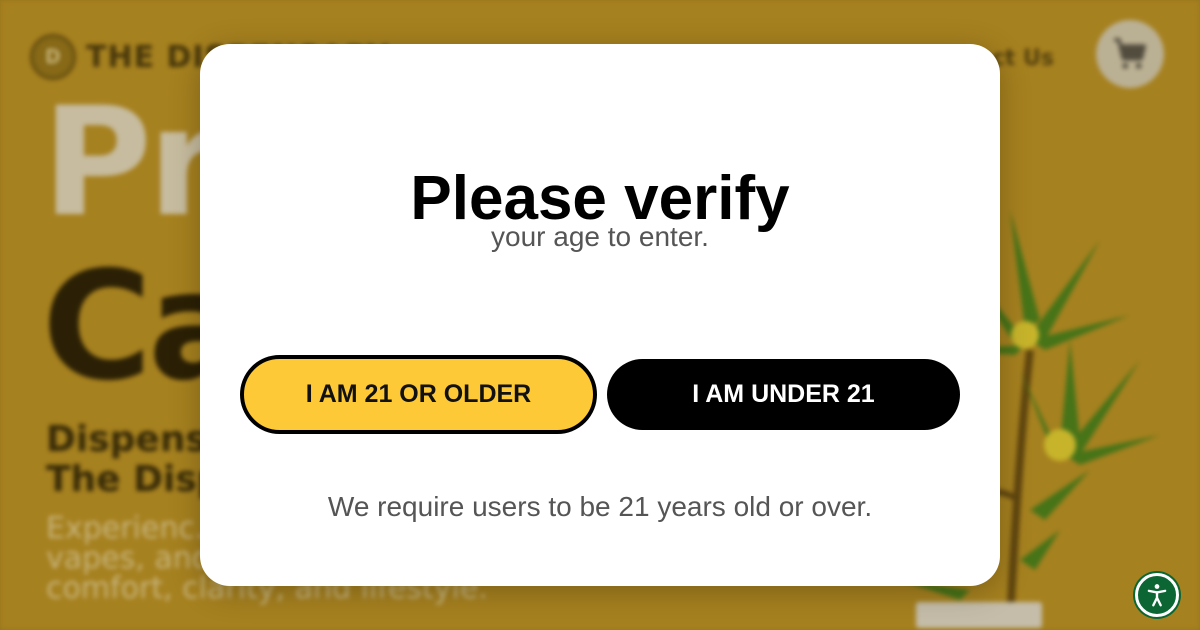 Image resolution: width=1200 pixels, height=630 pixels. What do you see at coordinates (418, 394) in the screenshot?
I see `age-21-or-older-button: I AM 21 OR OLDER` at bounding box center [418, 394].